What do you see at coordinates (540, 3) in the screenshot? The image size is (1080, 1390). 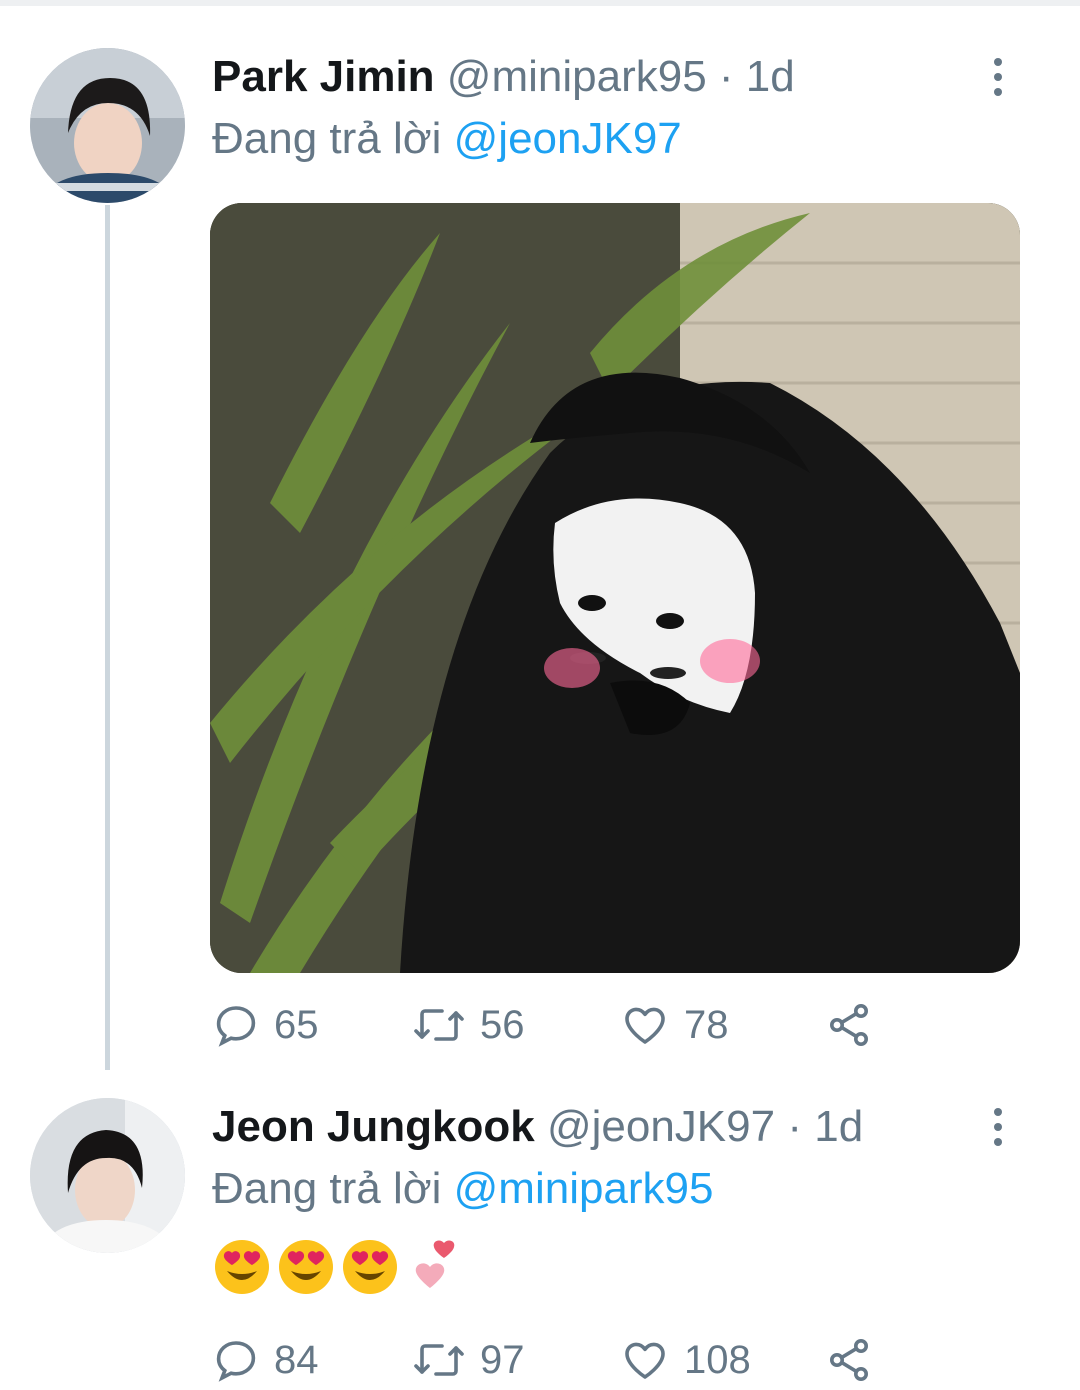 I see `top-divider` at bounding box center [540, 3].